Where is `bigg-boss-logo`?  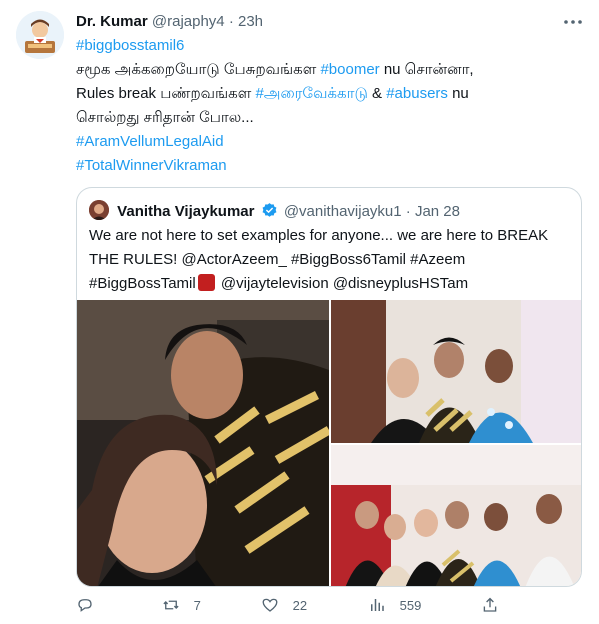 bigg-boss-logo is located at coordinates (206, 282).